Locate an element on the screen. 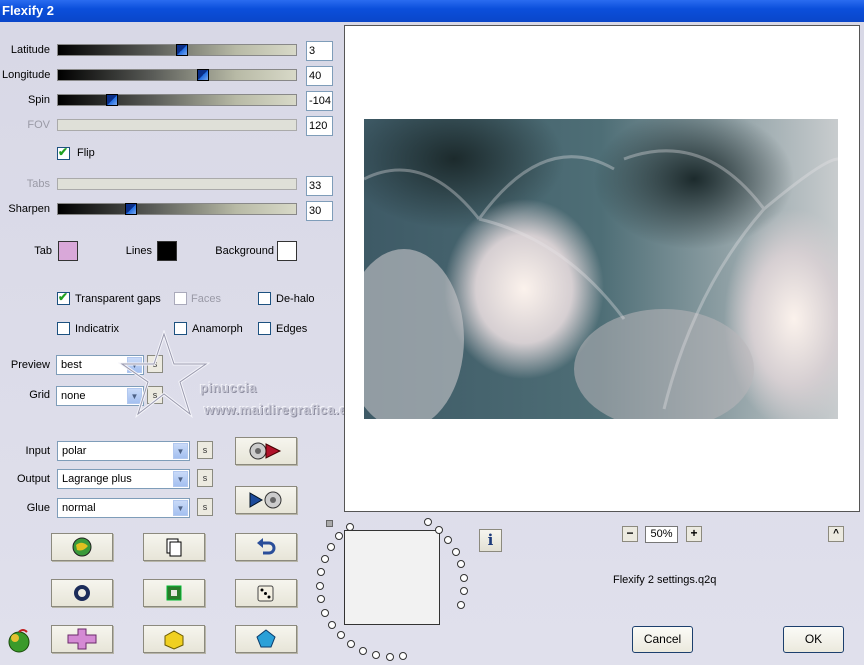  randomize-all-button is located at coordinates (82, 547).